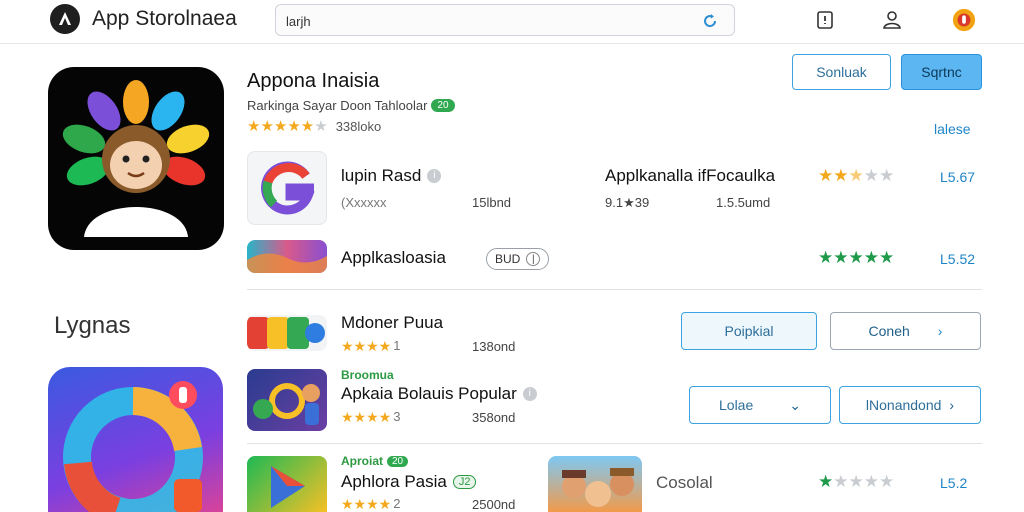 This screenshot has height=512, width=1024. What do you see at coordinates (964, 20) in the screenshot?
I see `notification-icon` at bounding box center [964, 20].